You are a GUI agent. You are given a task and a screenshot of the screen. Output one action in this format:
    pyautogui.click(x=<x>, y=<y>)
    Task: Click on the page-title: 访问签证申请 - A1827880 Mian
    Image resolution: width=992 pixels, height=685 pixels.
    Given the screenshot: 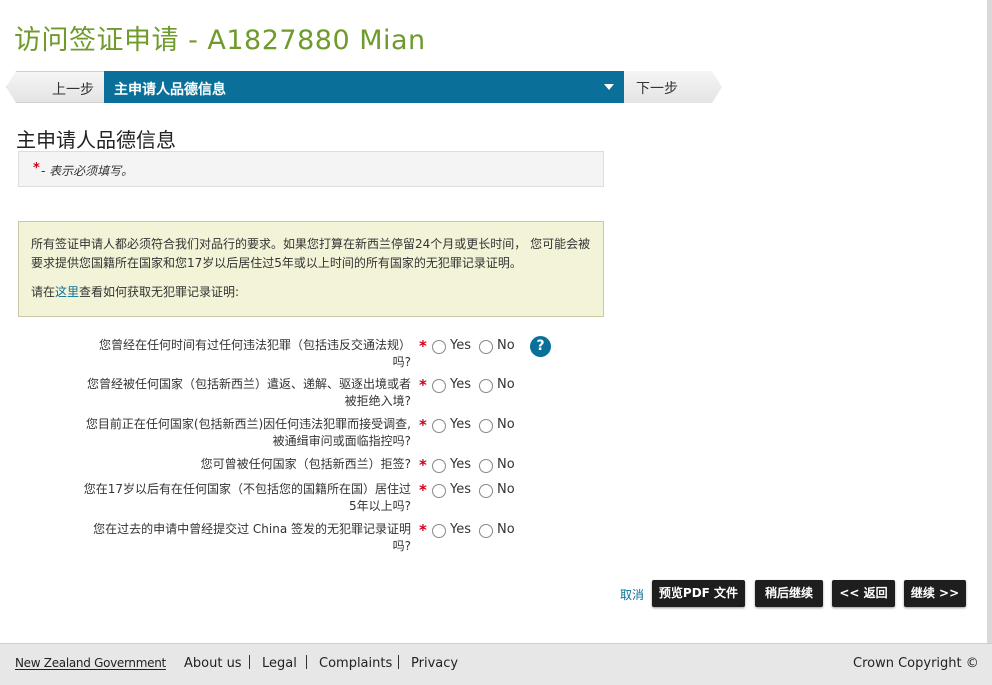 What is the action you would take?
    pyautogui.click(x=220, y=40)
    